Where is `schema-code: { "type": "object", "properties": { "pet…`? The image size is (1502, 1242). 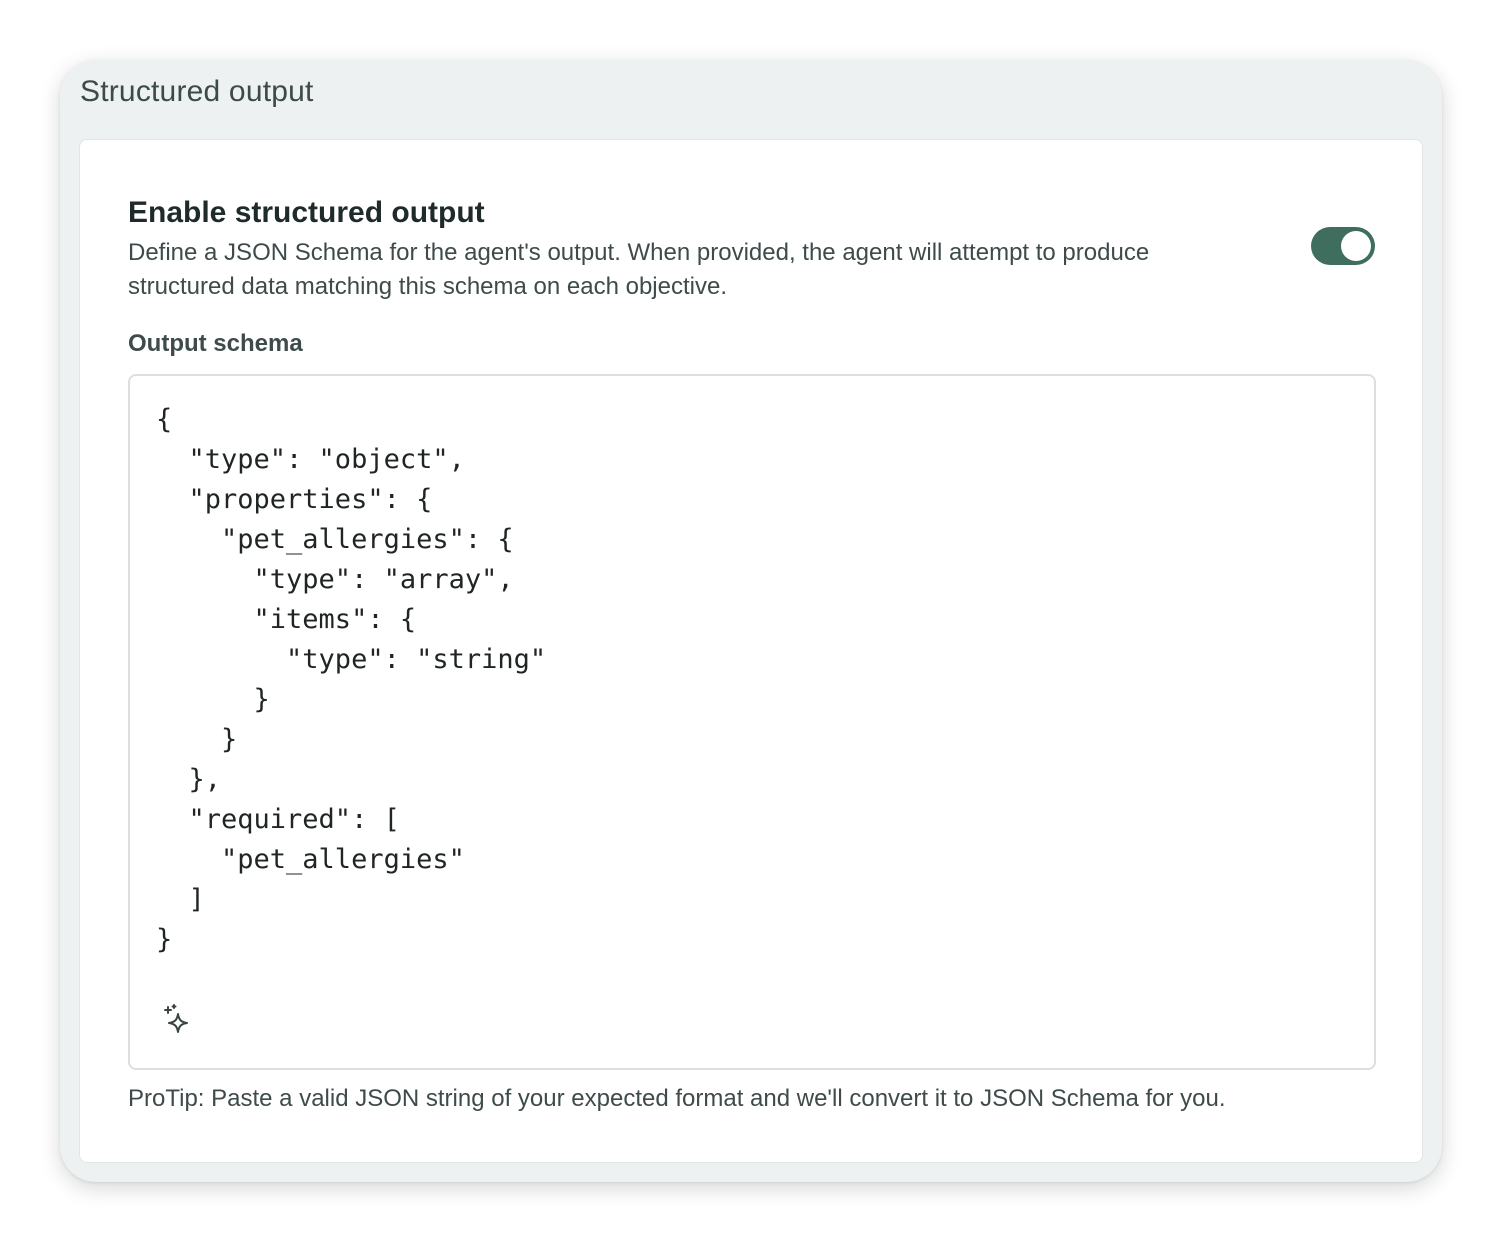 schema-code: { "type": "object", "properties": { "pet… is located at coordinates (351, 680).